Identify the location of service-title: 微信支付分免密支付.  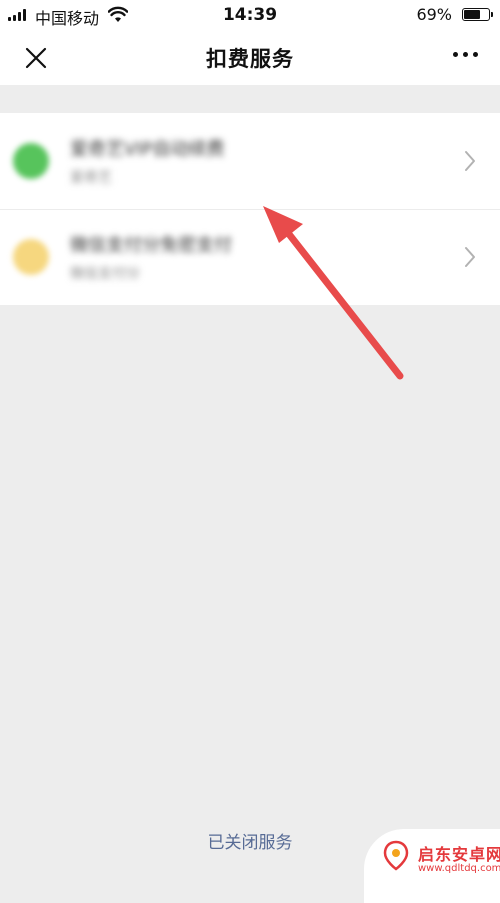
(151, 245).